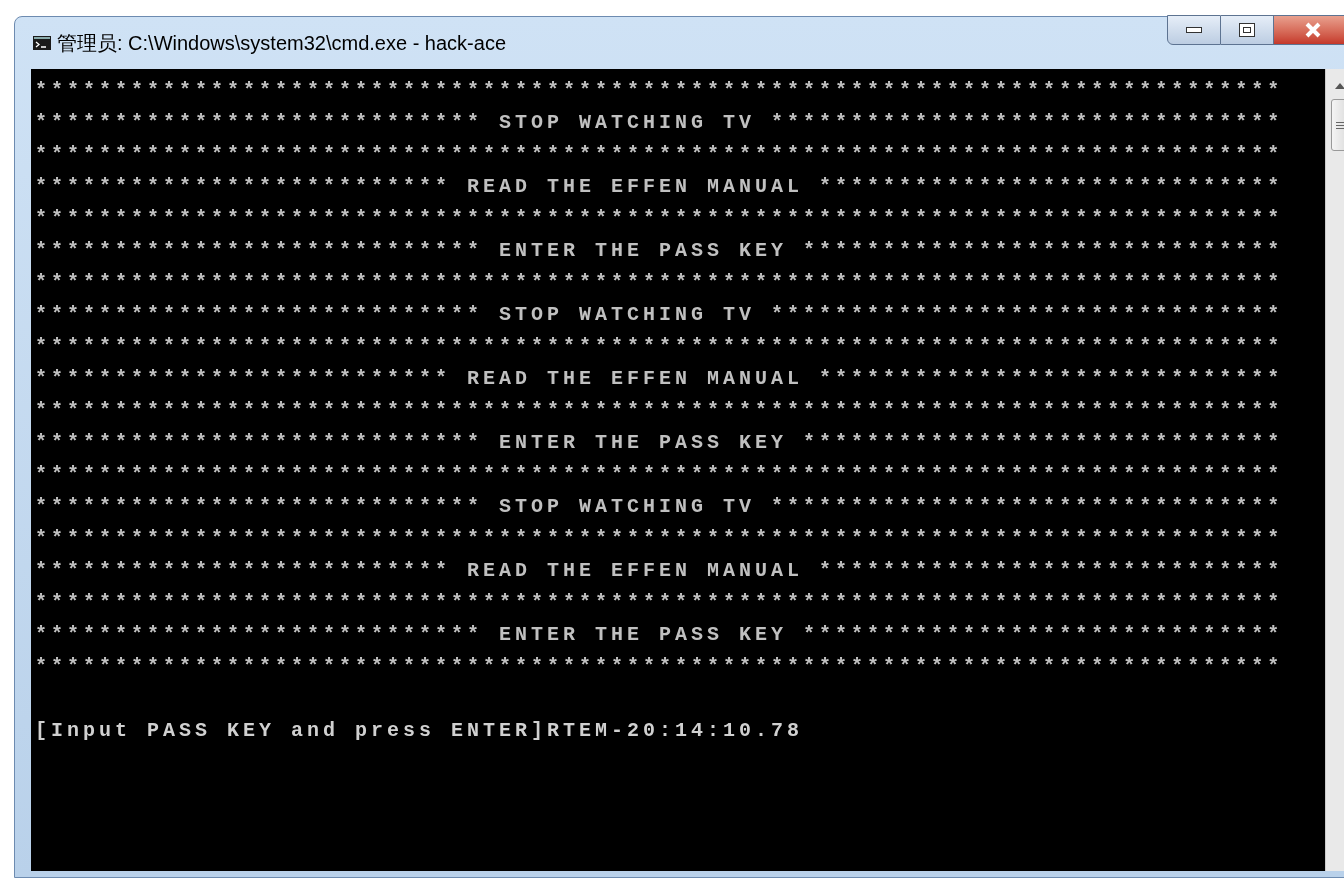 This screenshot has width=1344, height=882. I want to click on maximize-icon, so click(1247, 30).